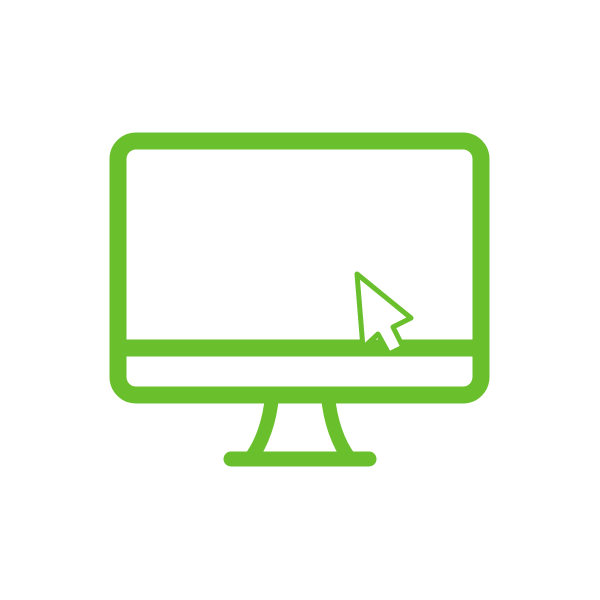 The image size is (600, 600). Describe the element at coordinates (300, 430) in the screenshot. I see `monitor-stand-icon` at that location.